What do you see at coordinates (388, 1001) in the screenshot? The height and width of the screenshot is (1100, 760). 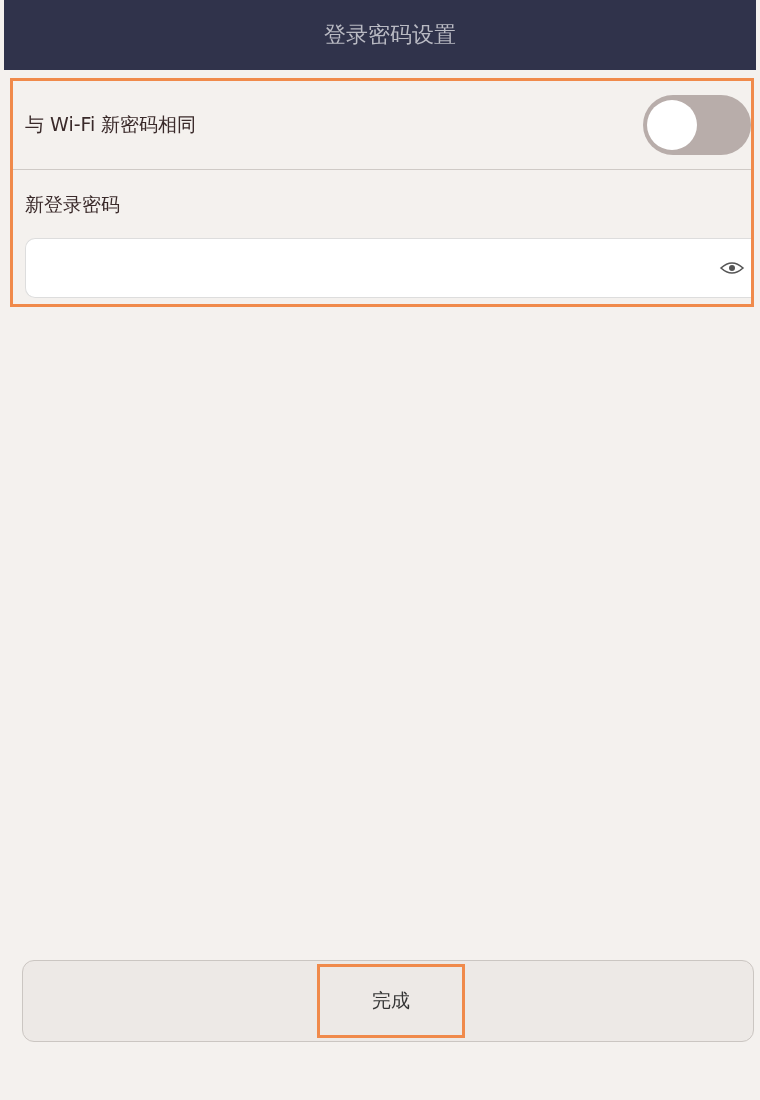 I see `done-button: 完成` at bounding box center [388, 1001].